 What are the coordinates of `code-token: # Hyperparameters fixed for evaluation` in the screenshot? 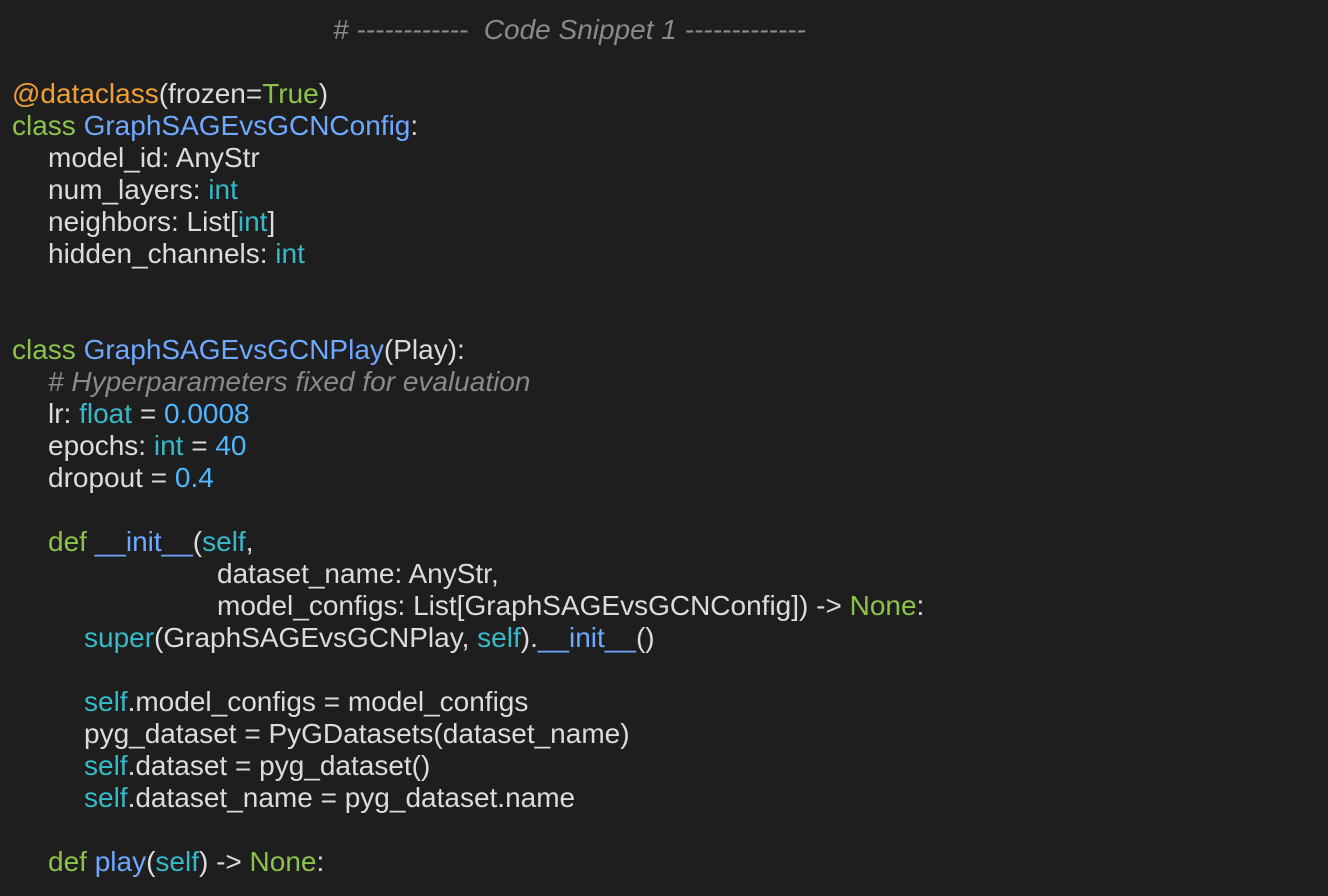 It's located at (289, 381).